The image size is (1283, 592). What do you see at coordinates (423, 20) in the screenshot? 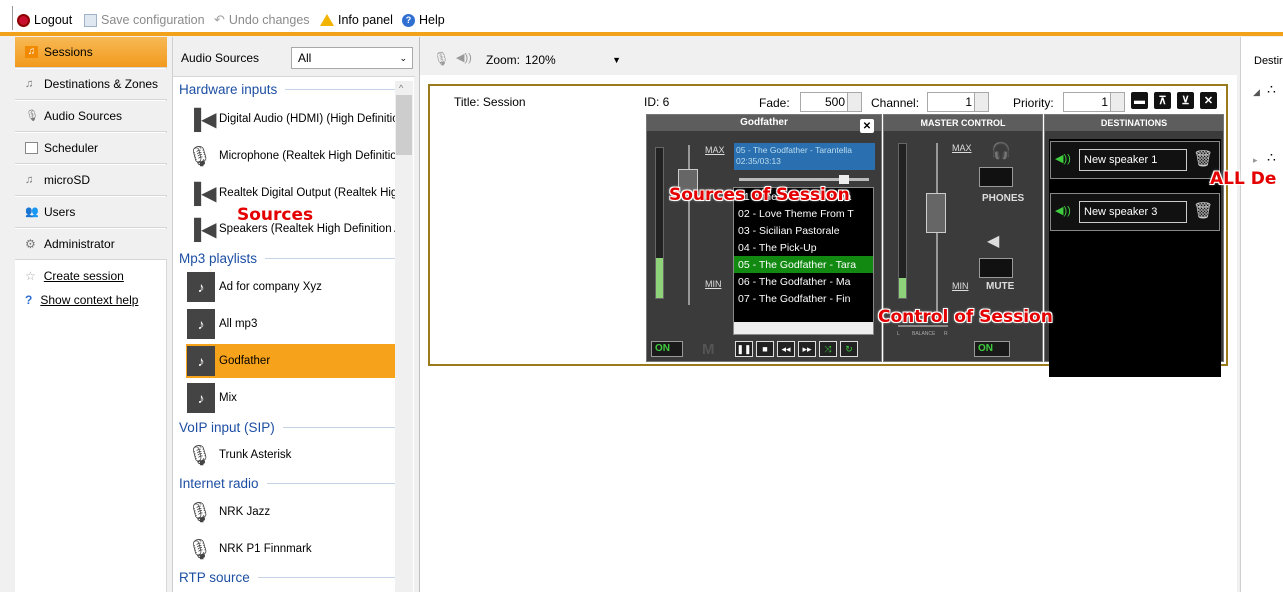
I see `help-button: ? Help` at bounding box center [423, 20].